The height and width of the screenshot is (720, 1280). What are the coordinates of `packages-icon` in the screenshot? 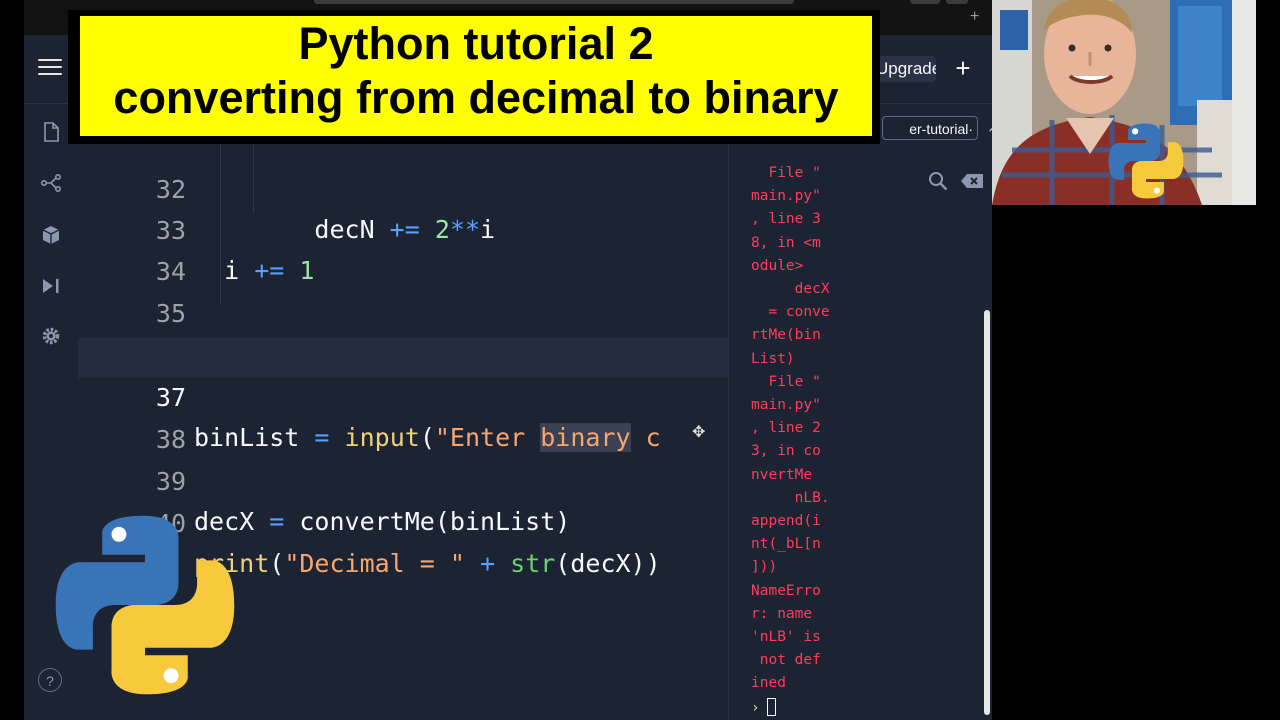 It's located at (51, 235).